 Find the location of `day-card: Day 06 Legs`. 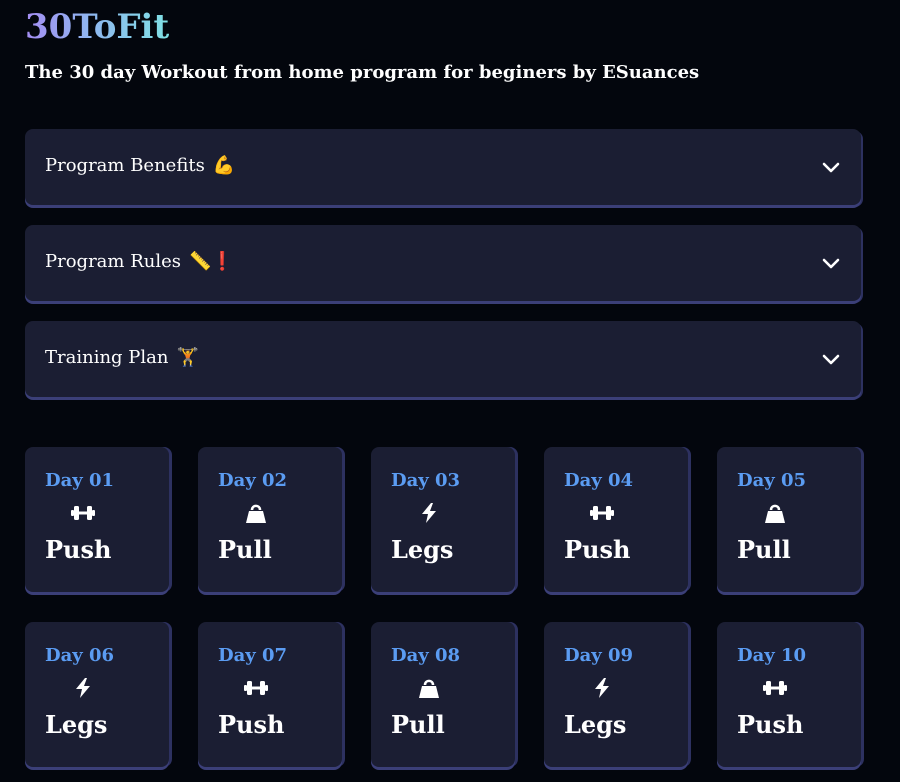

day-card: Day 06 Legs is located at coordinates (97, 694).